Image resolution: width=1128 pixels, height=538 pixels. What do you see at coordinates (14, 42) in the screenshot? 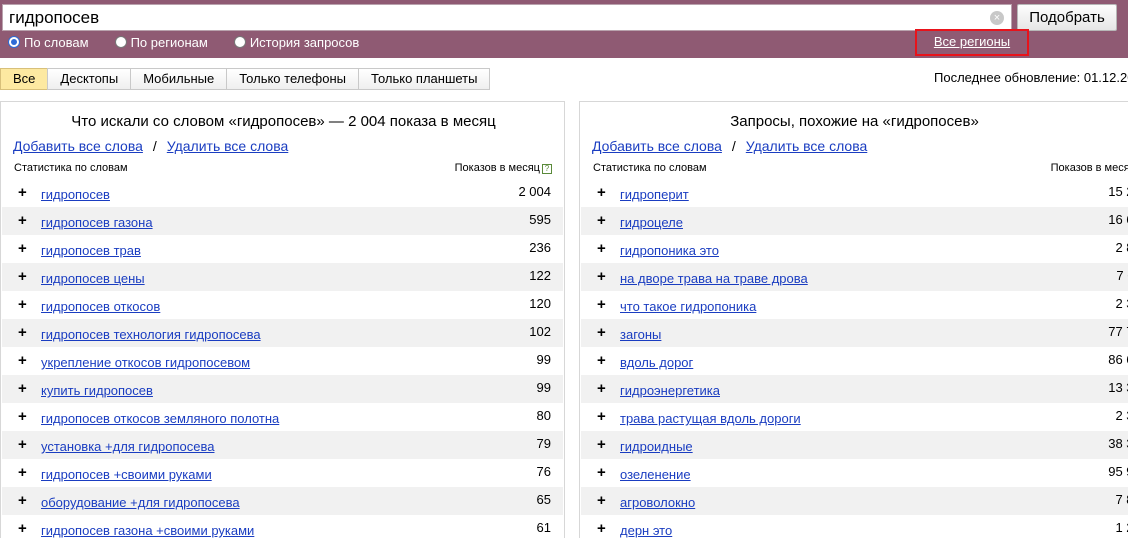
I see `radio-selected-icon` at bounding box center [14, 42].